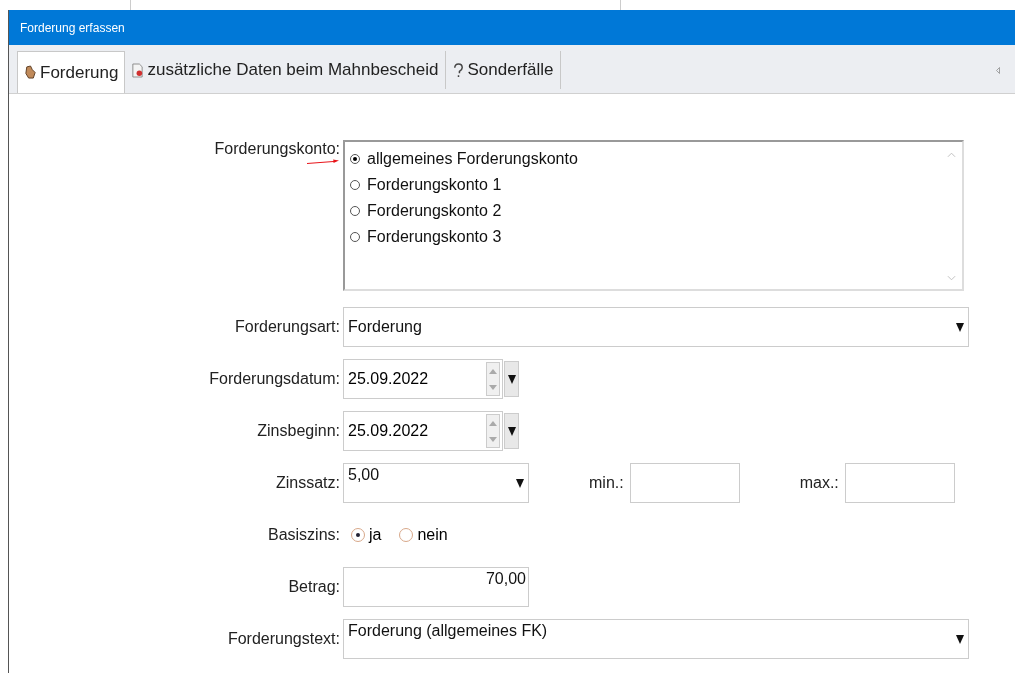  What do you see at coordinates (303, 535) in the screenshot?
I see `field-label: Basiszins:` at bounding box center [303, 535].